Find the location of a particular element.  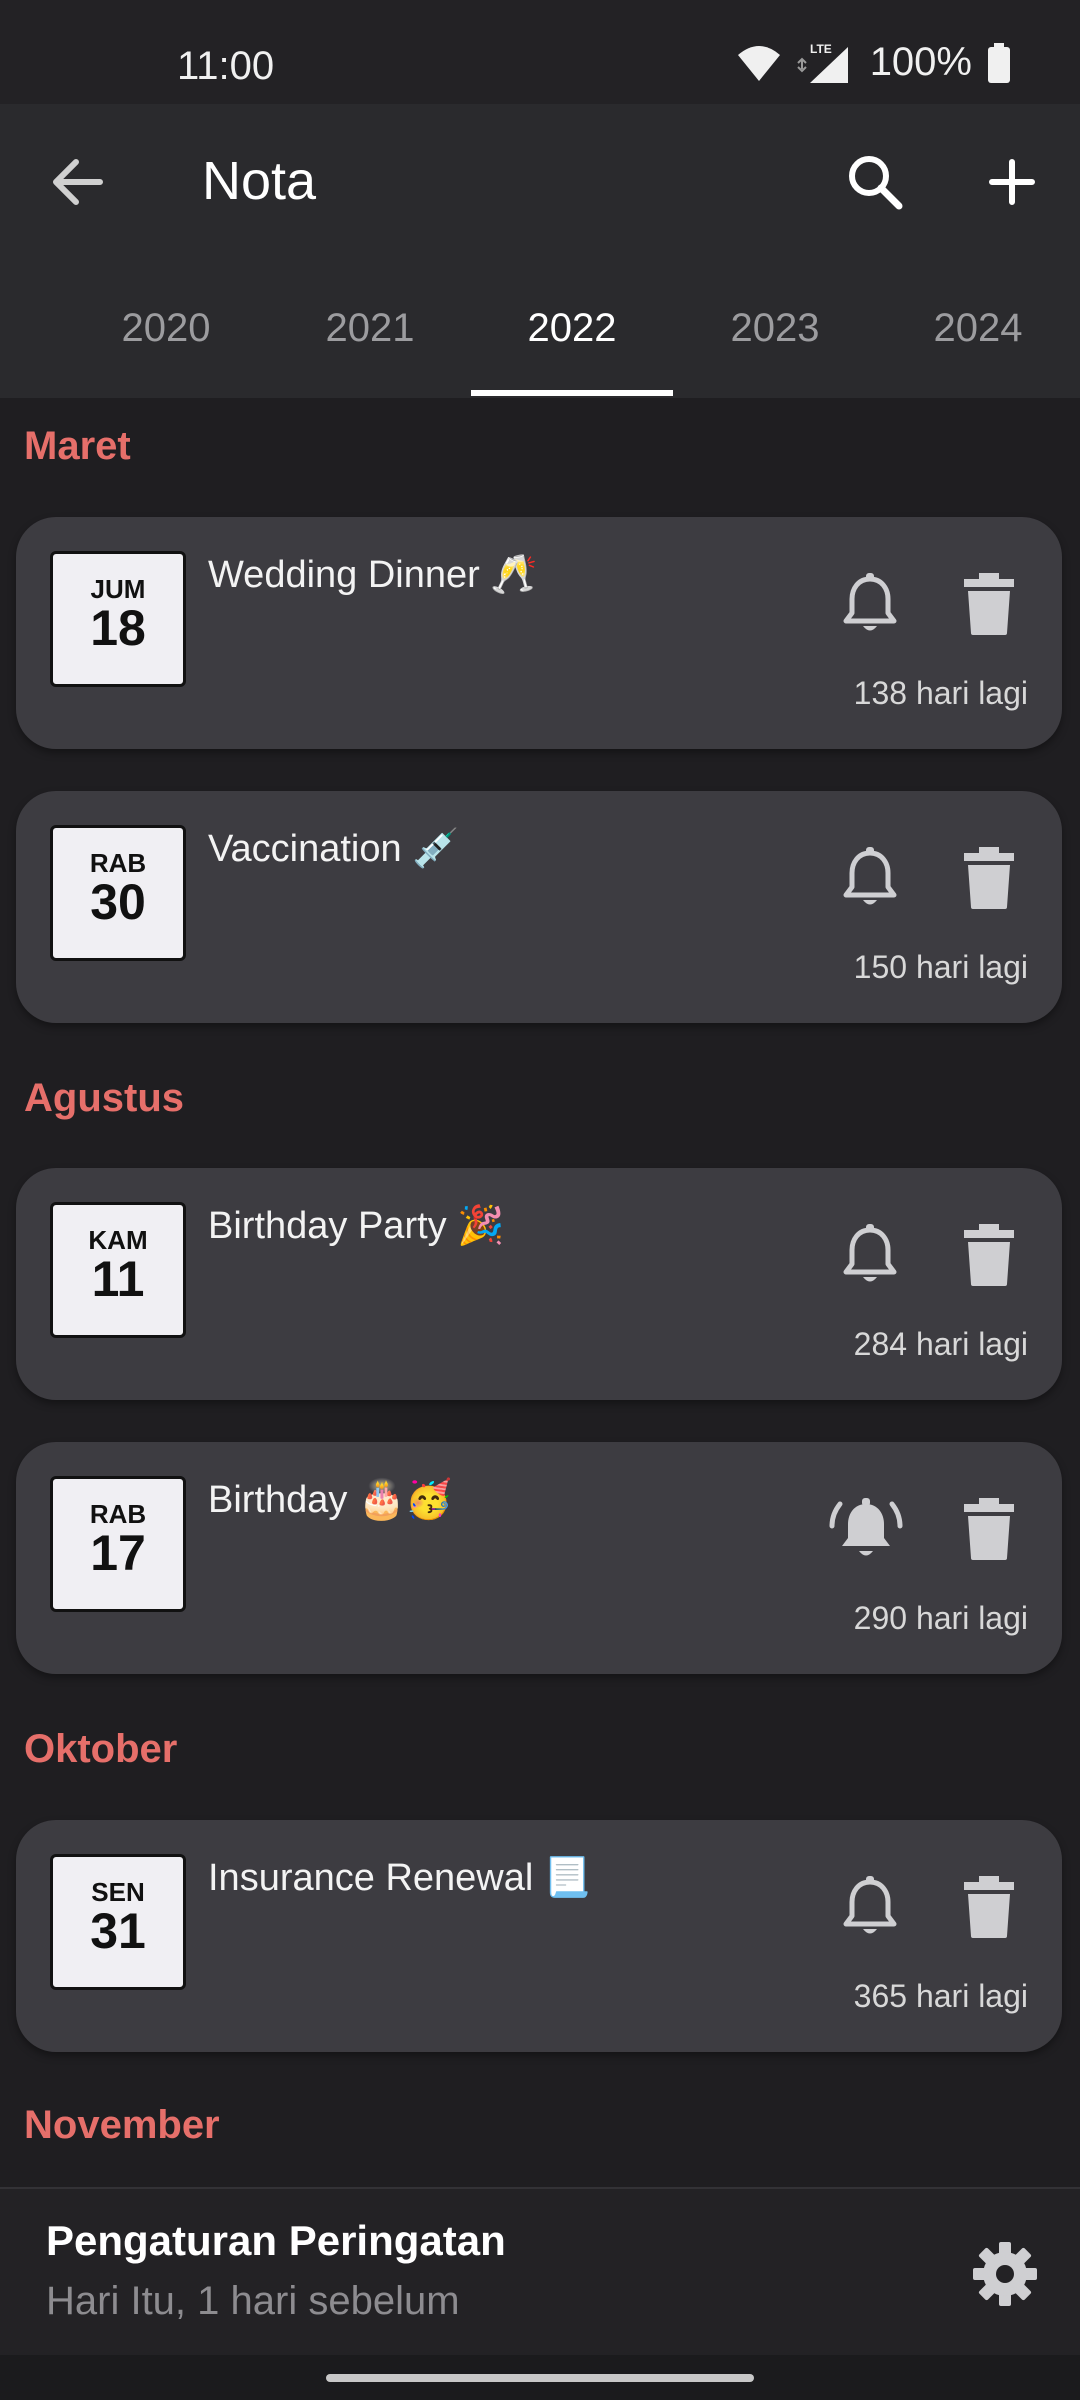

lte-signal-icon: LTE is located at coordinates (822, 62).